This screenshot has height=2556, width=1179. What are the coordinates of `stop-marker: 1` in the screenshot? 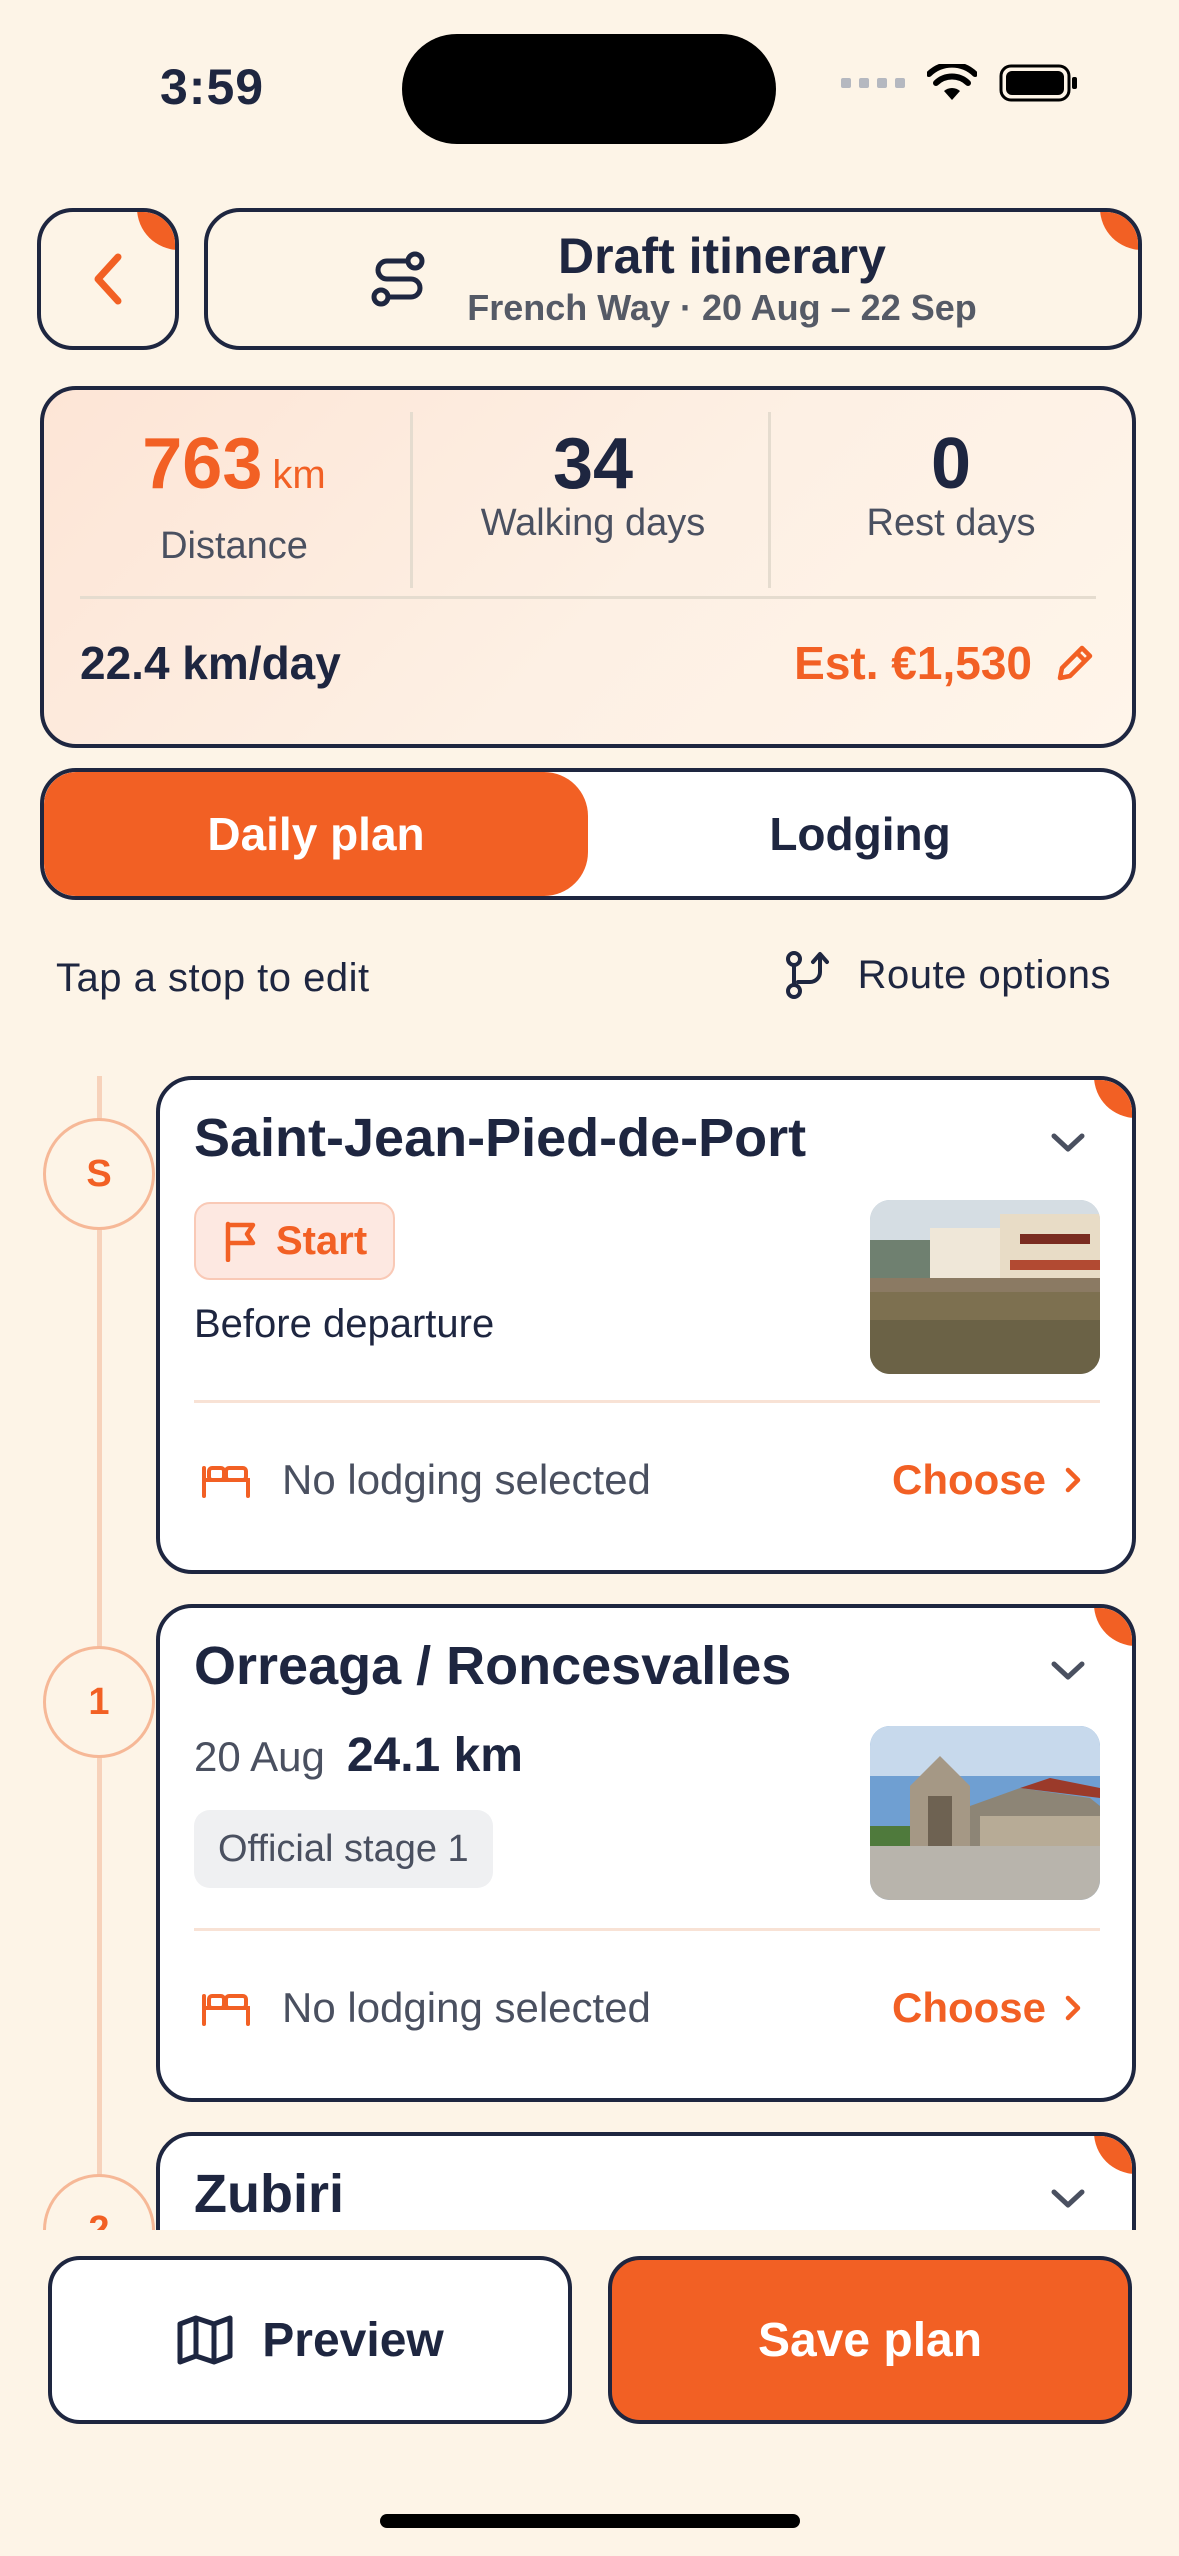 It's located at (99, 1702).